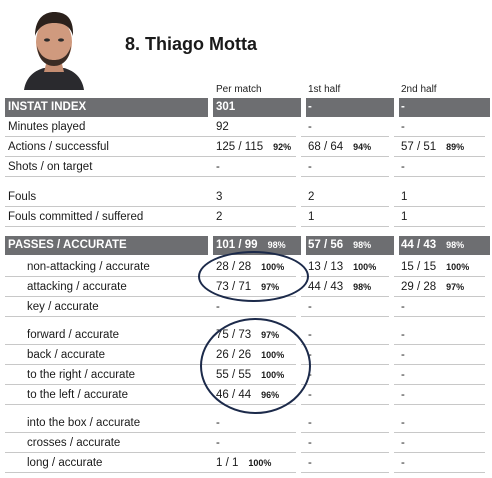 The width and height of the screenshot is (492, 478). What do you see at coordinates (50, 167) in the screenshot?
I see `stat-label: Shots / on target` at bounding box center [50, 167].